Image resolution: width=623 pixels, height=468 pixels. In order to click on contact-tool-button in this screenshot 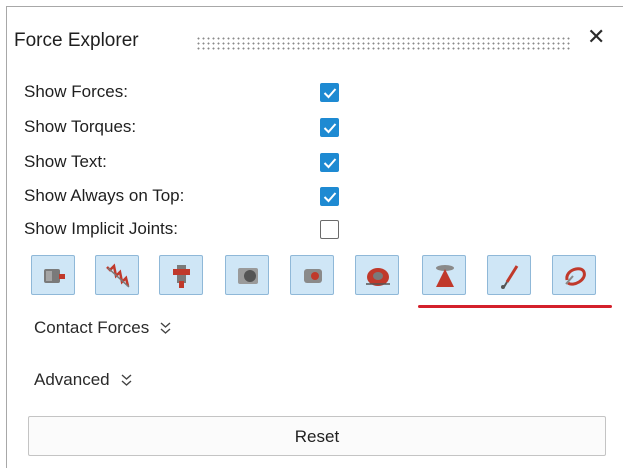, I will do `click(377, 275)`.